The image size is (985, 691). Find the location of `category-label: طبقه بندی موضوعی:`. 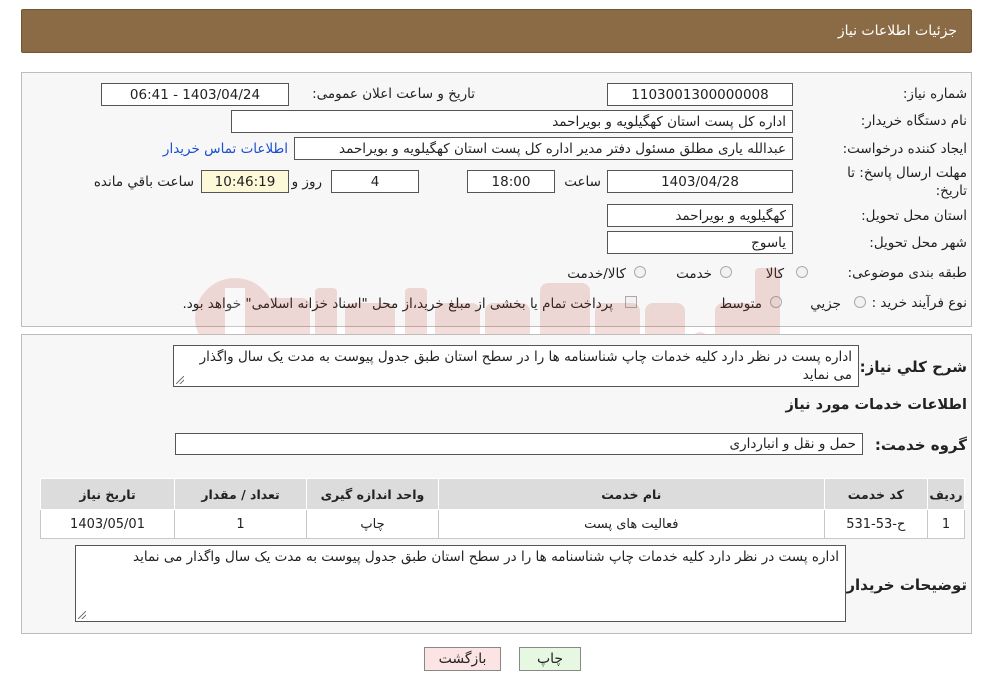

category-label: طبقه بندی موضوعی: is located at coordinates (907, 273).